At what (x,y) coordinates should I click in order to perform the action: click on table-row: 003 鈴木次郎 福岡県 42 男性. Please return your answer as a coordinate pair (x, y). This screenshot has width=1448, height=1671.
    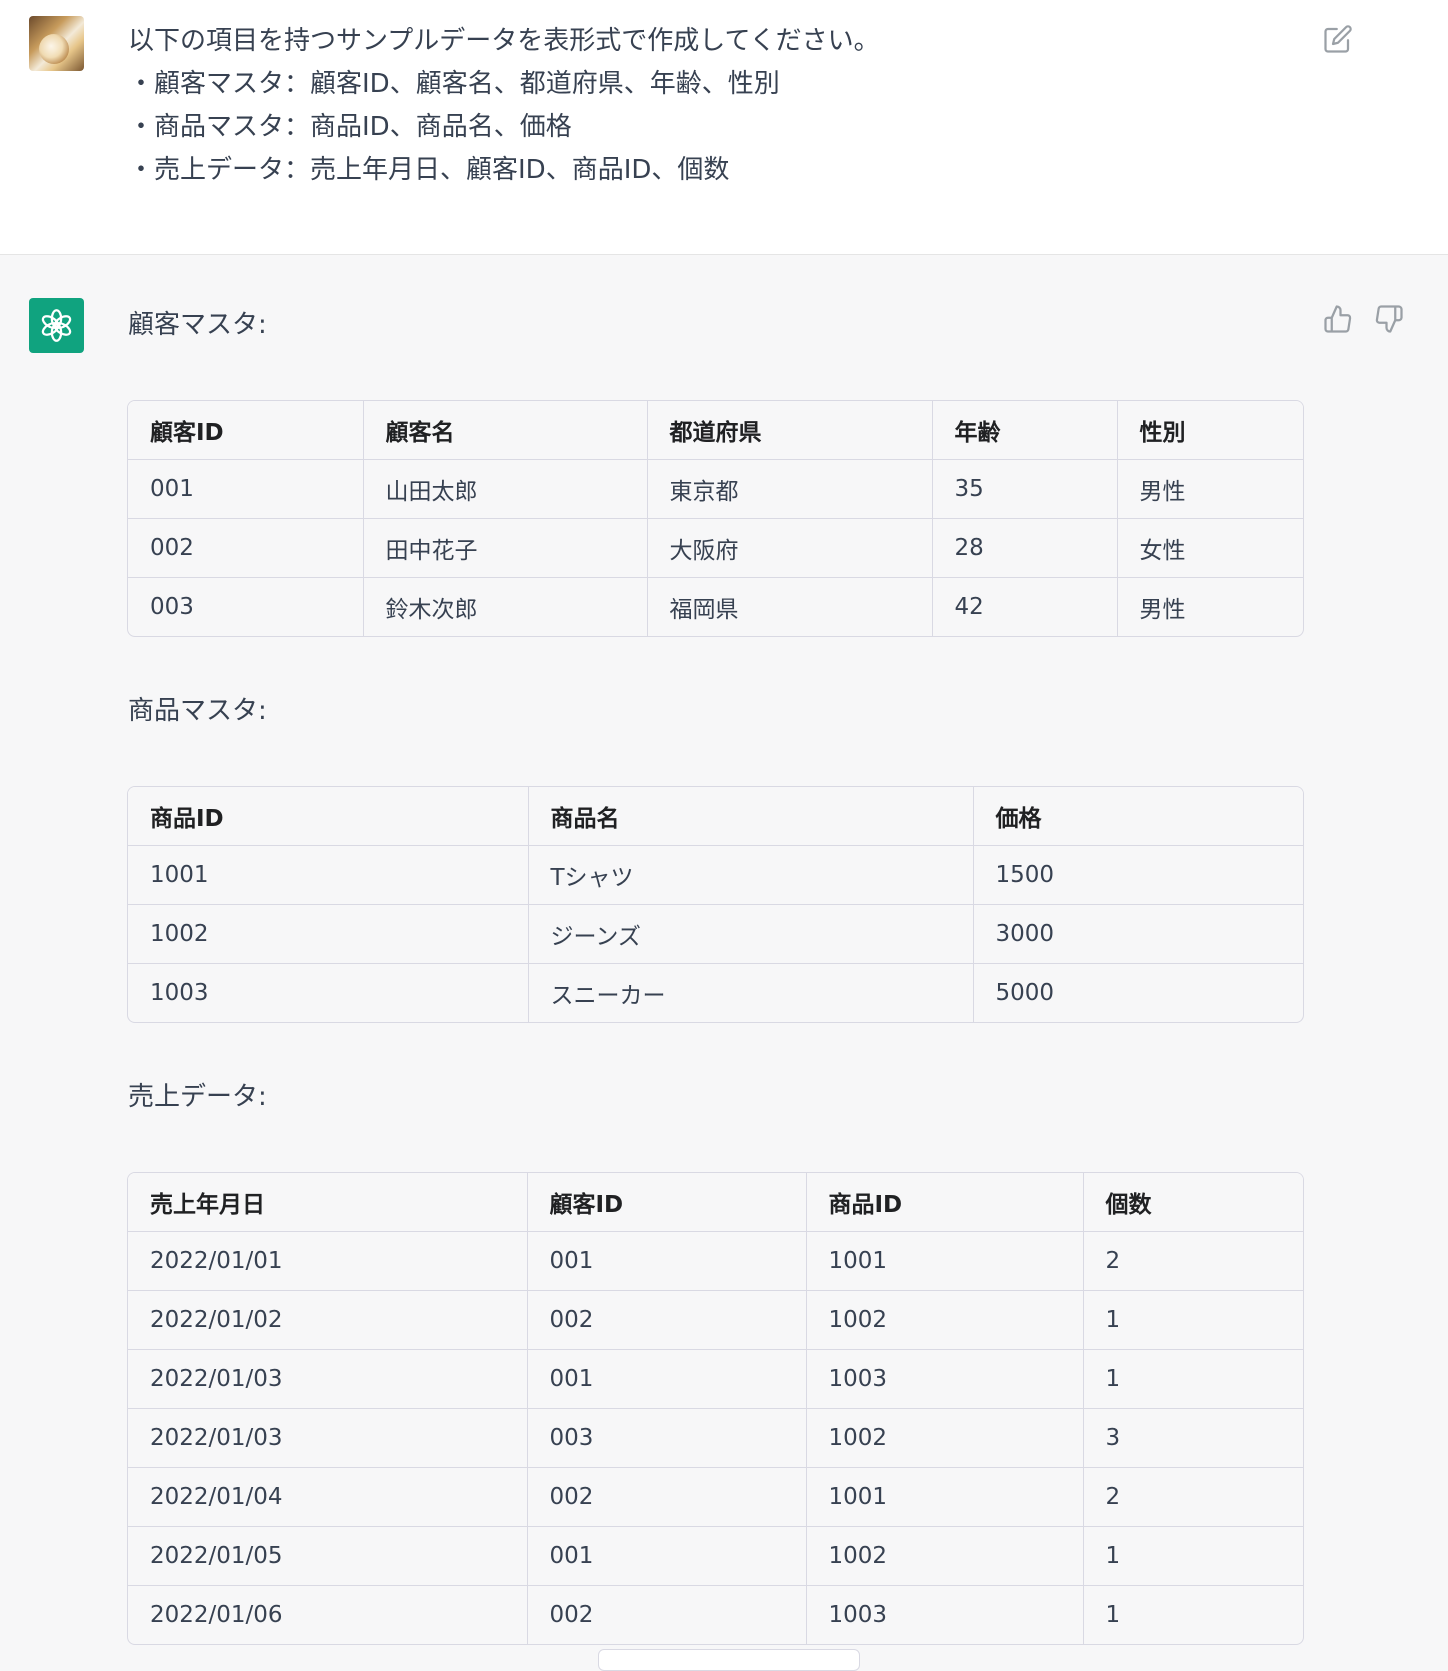
    Looking at the image, I should click on (715, 606).